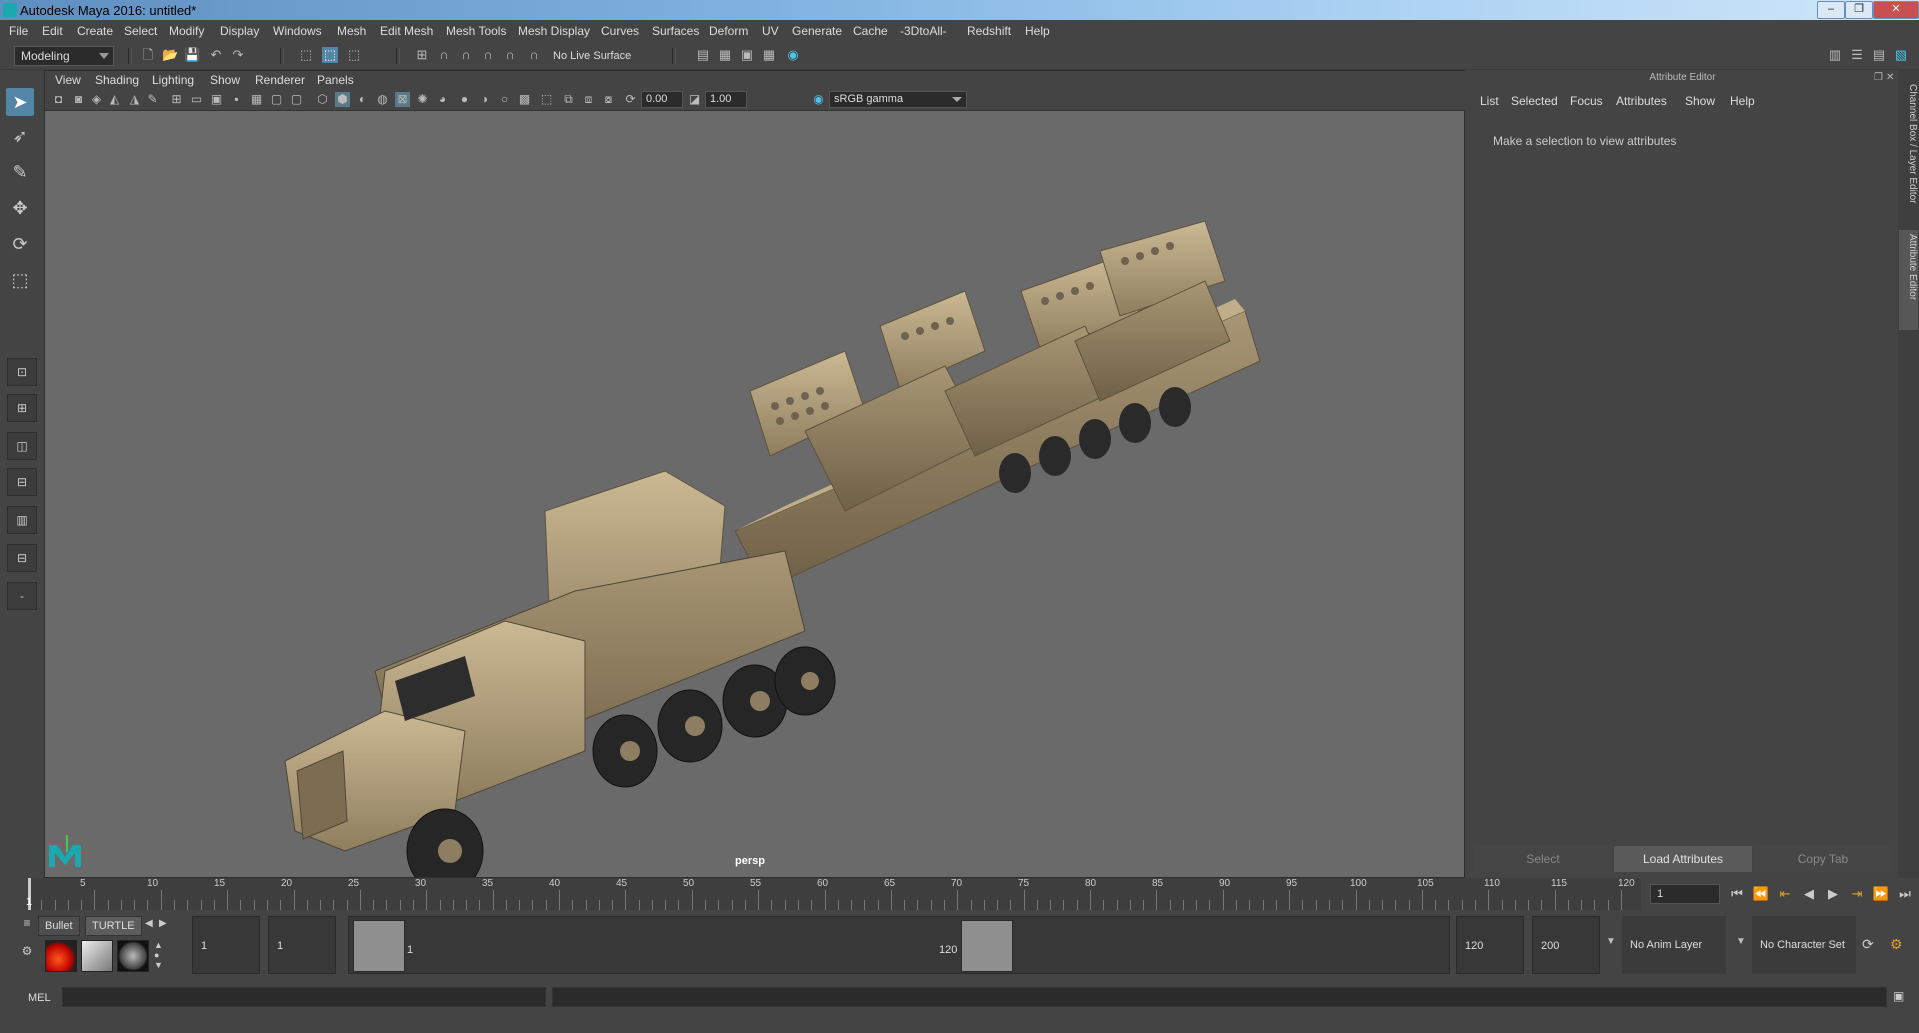  I want to click on script-editor-icon: ▣, so click(1901, 997).